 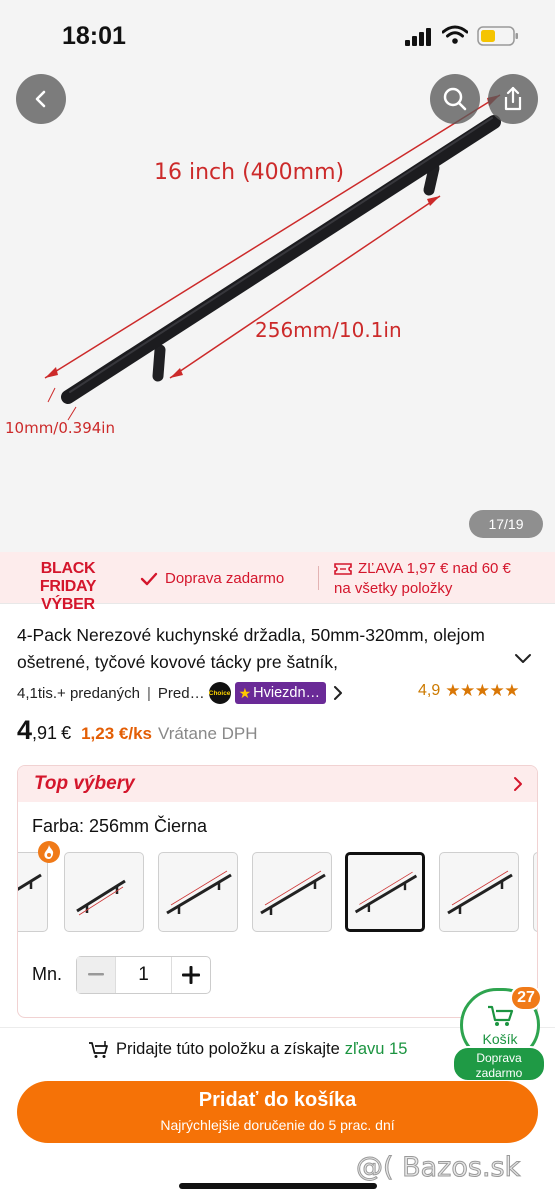 I want to click on quantity-increase-button, so click(x=191, y=975).